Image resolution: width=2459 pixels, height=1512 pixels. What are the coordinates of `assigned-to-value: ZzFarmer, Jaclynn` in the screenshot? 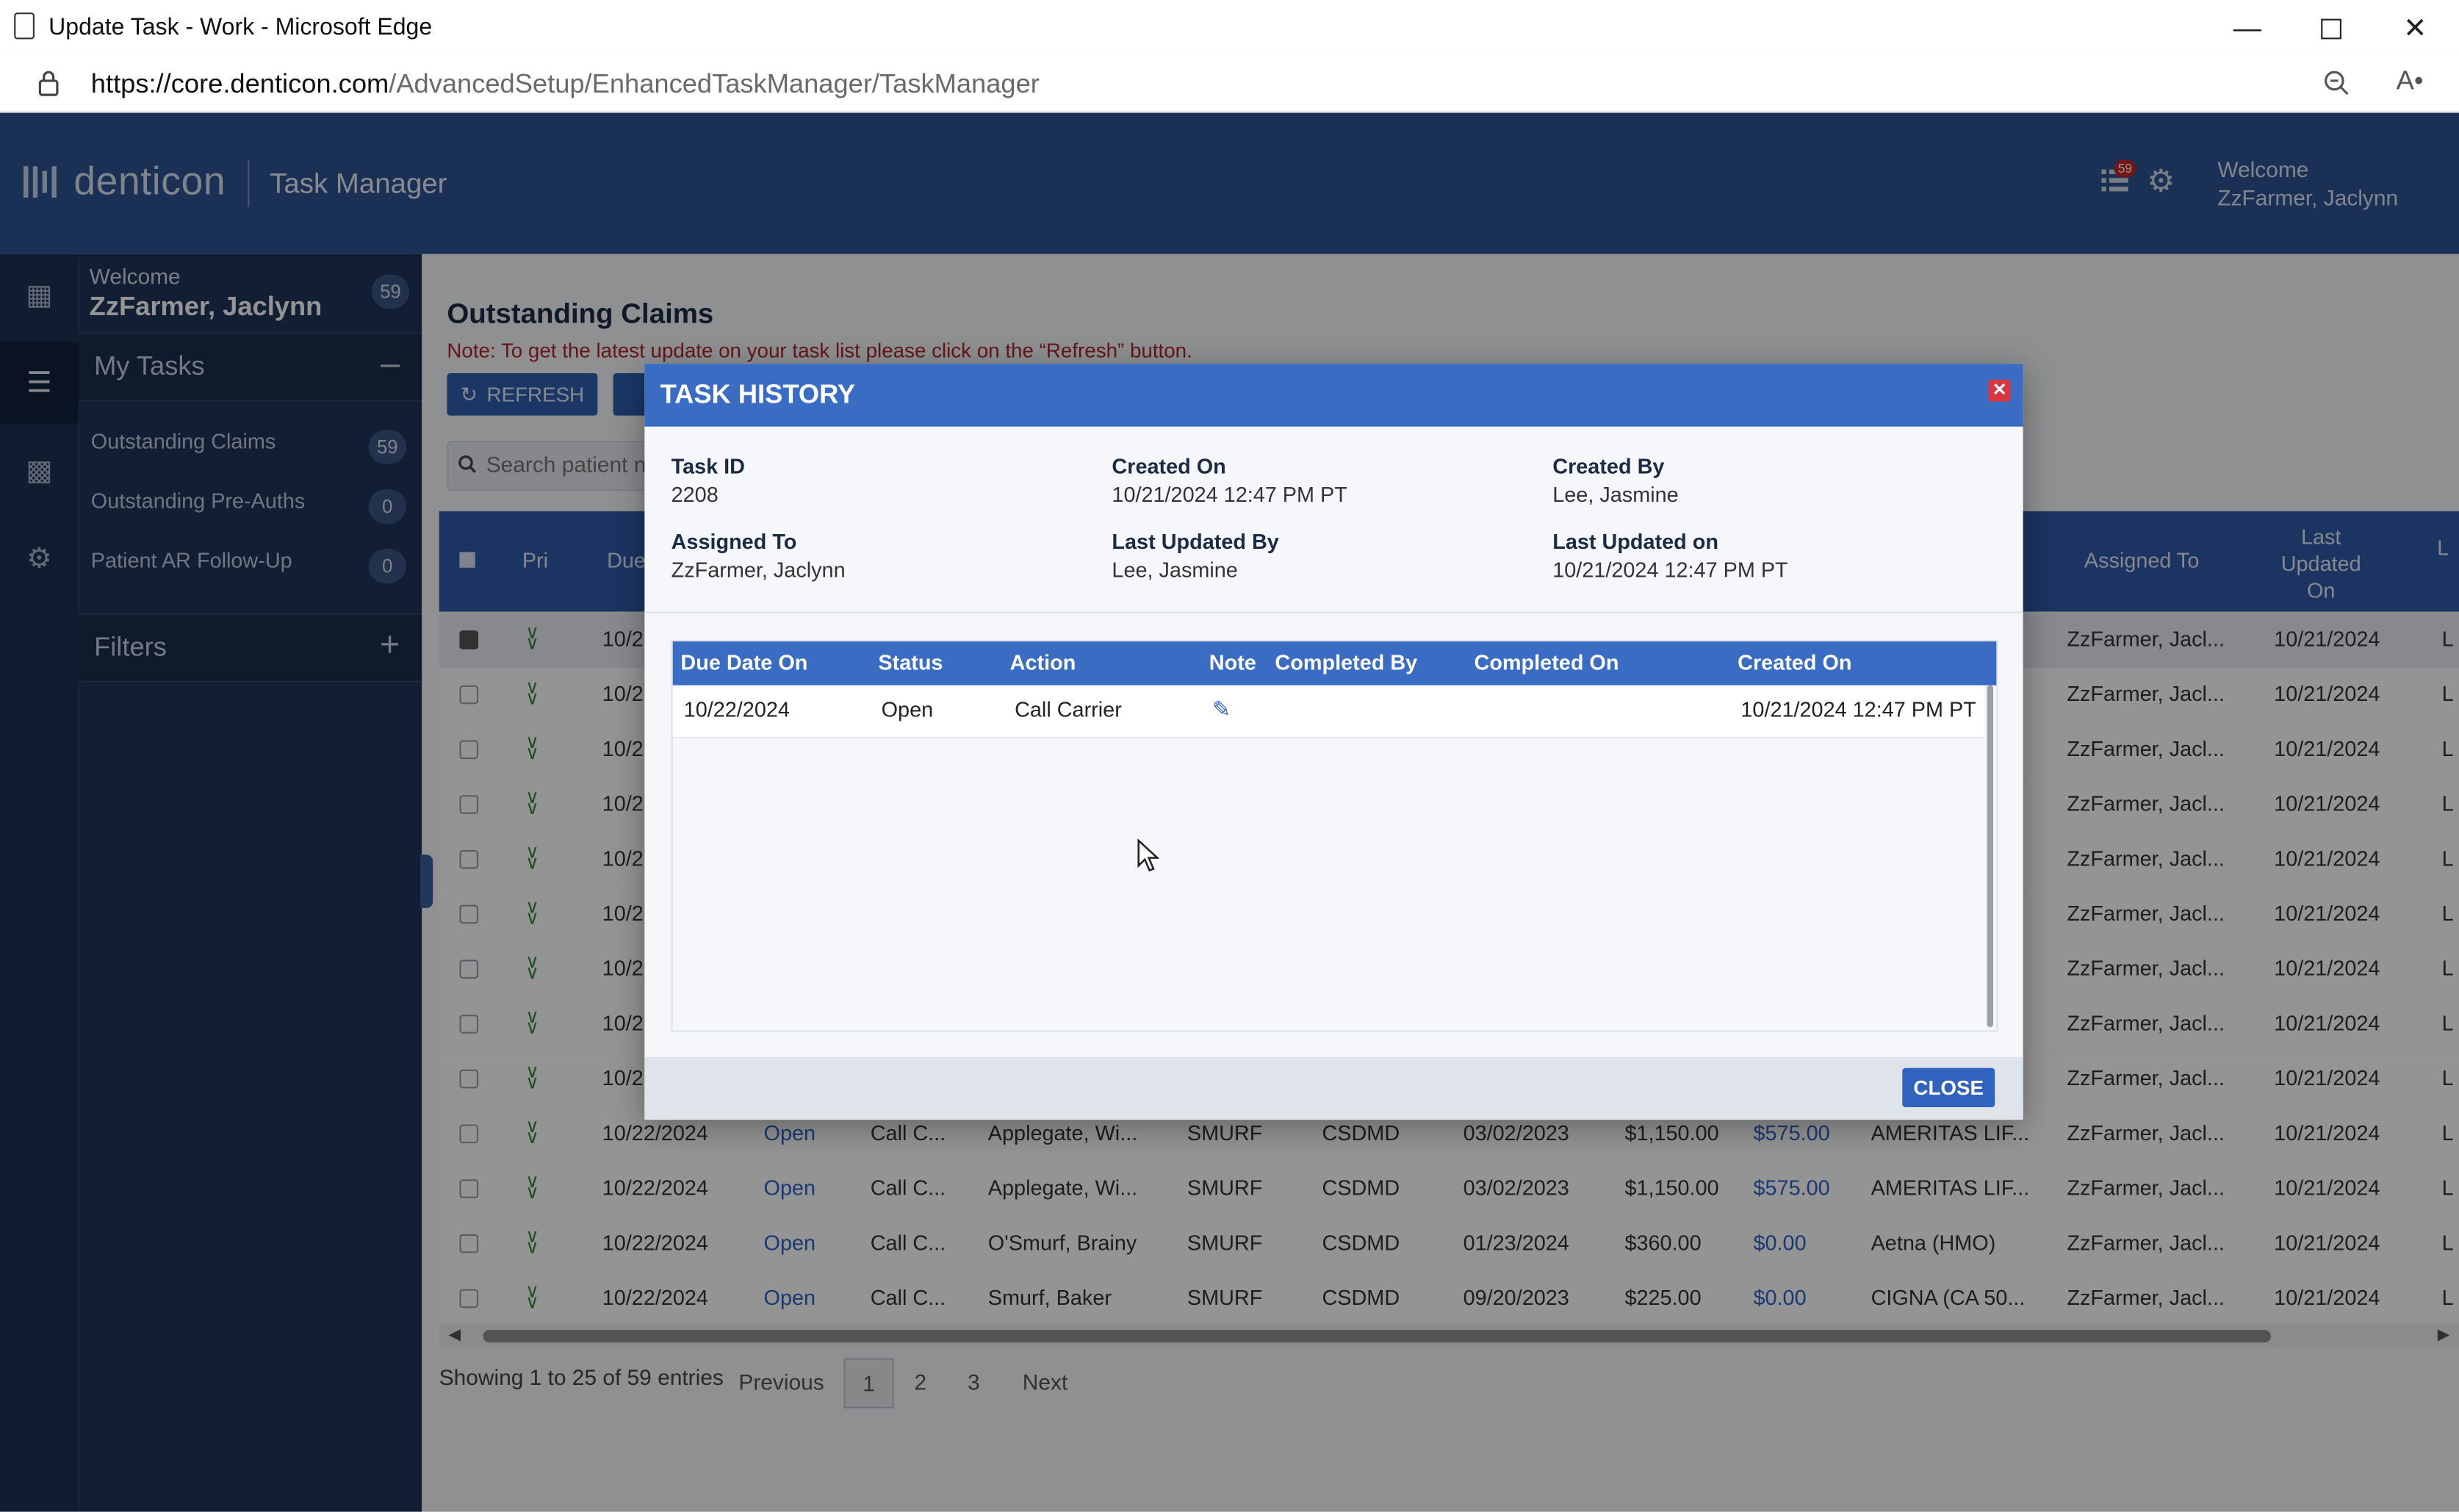 It's located at (758, 570).